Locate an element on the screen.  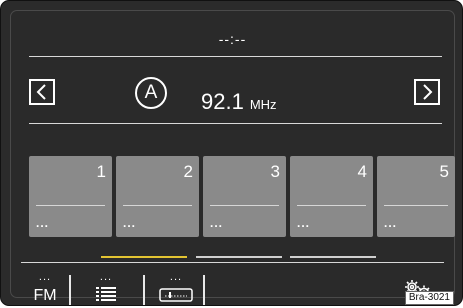
band-label: FM is located at coordinates (45, 295).